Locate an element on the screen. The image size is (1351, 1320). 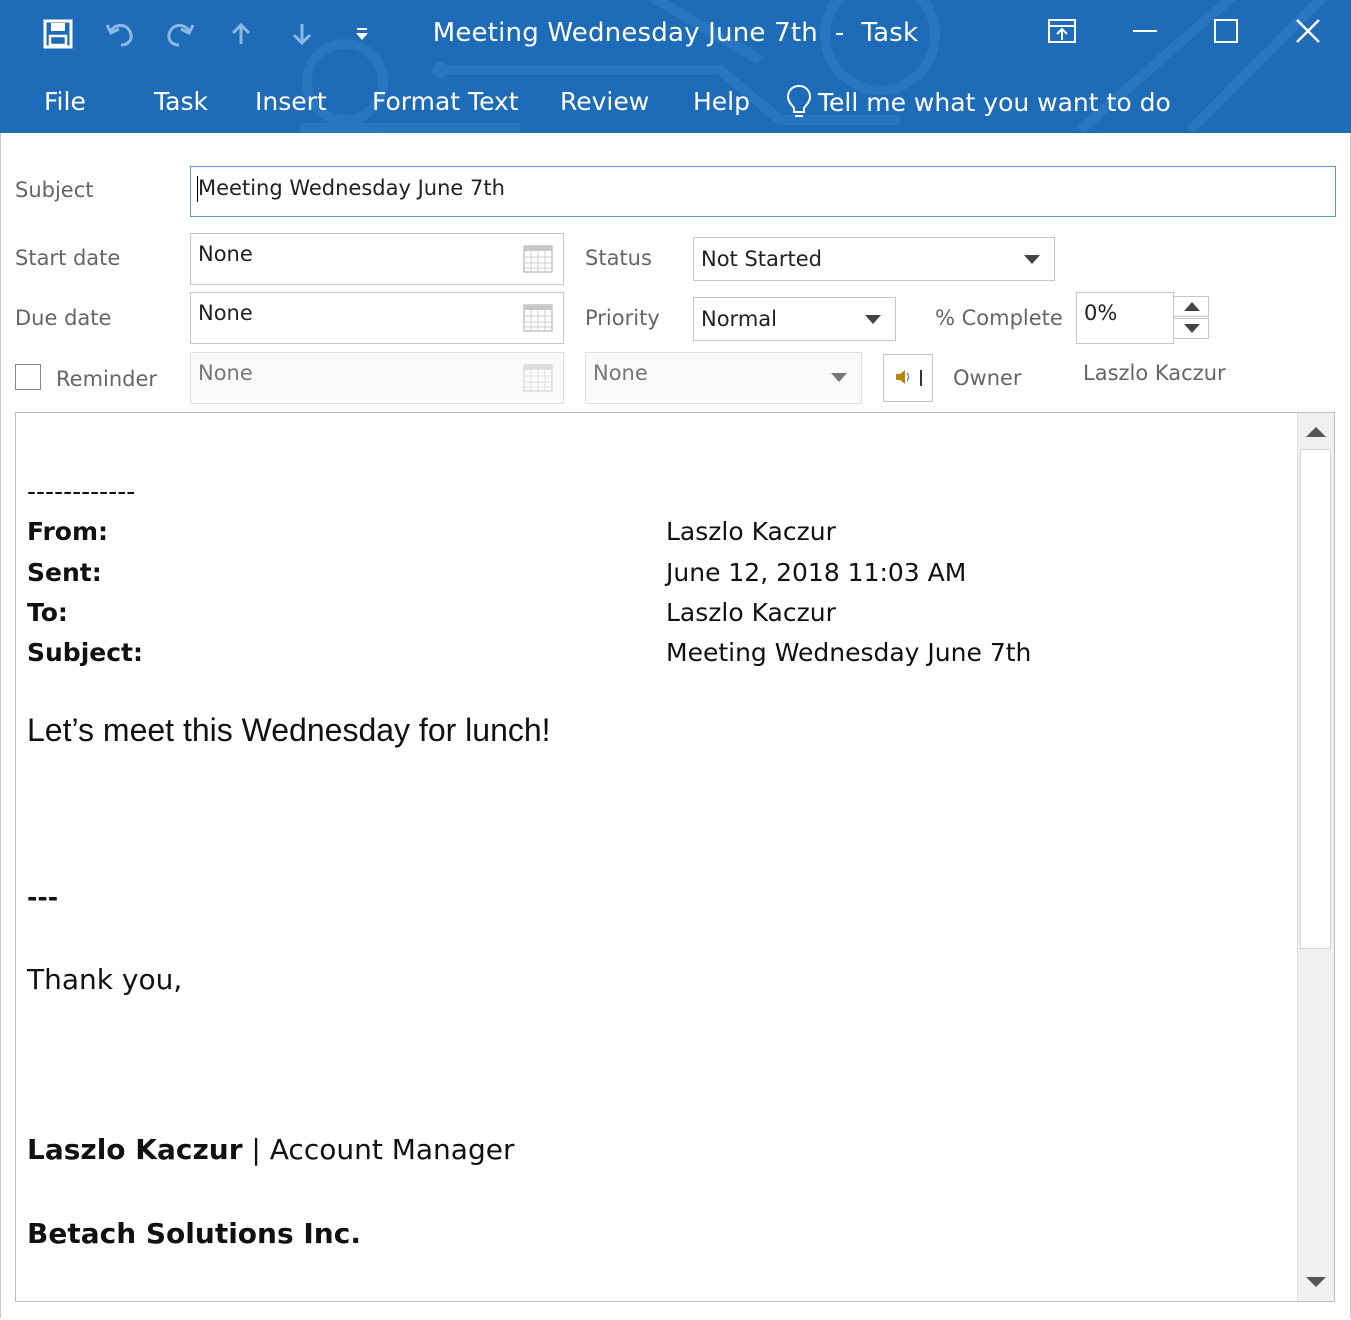
lightbulb-icon is located at coordinates (799, 100).